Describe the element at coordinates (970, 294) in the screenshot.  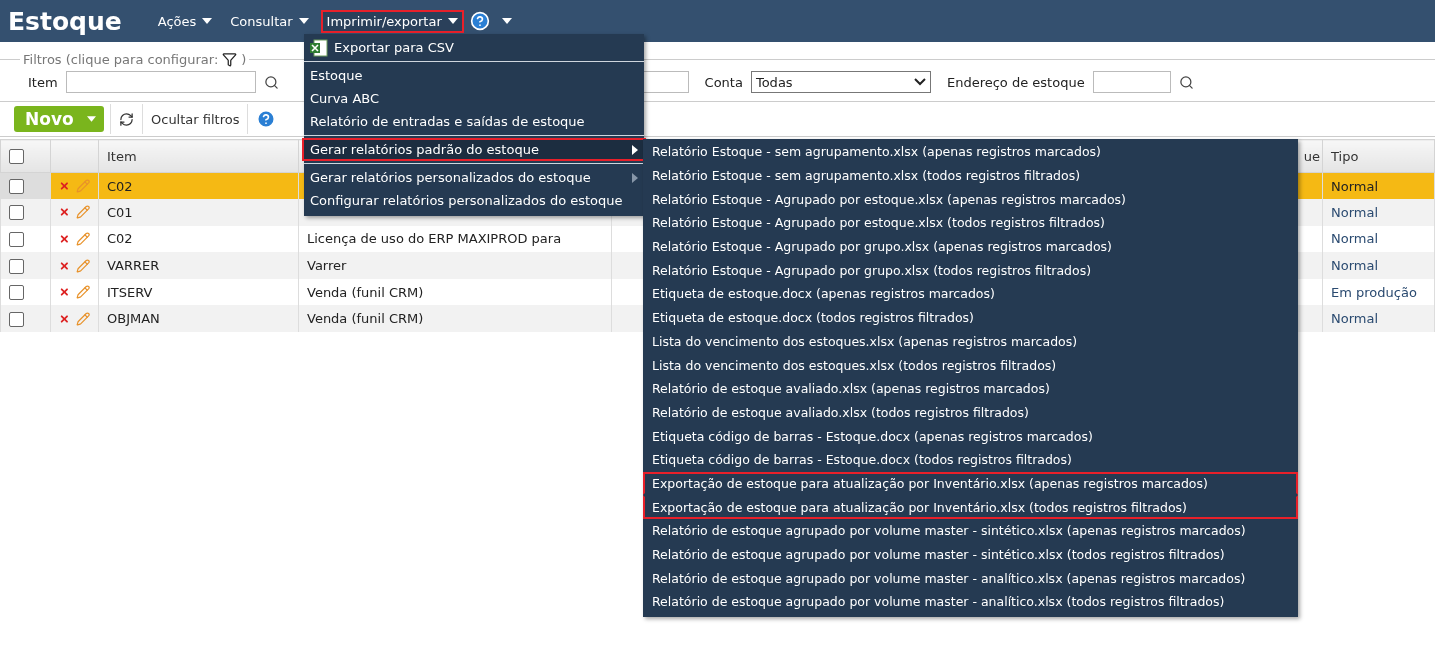
I see `menu-item: Etiqueta de estoque.docx (apenas registros marcados)` at that location.